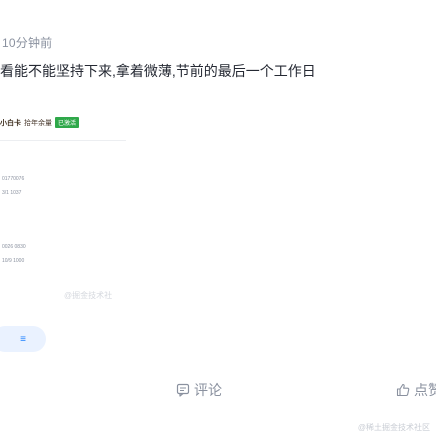  Describe the element at coordinates (63, 140) in the screenshot. I see `card-divider` at that location.